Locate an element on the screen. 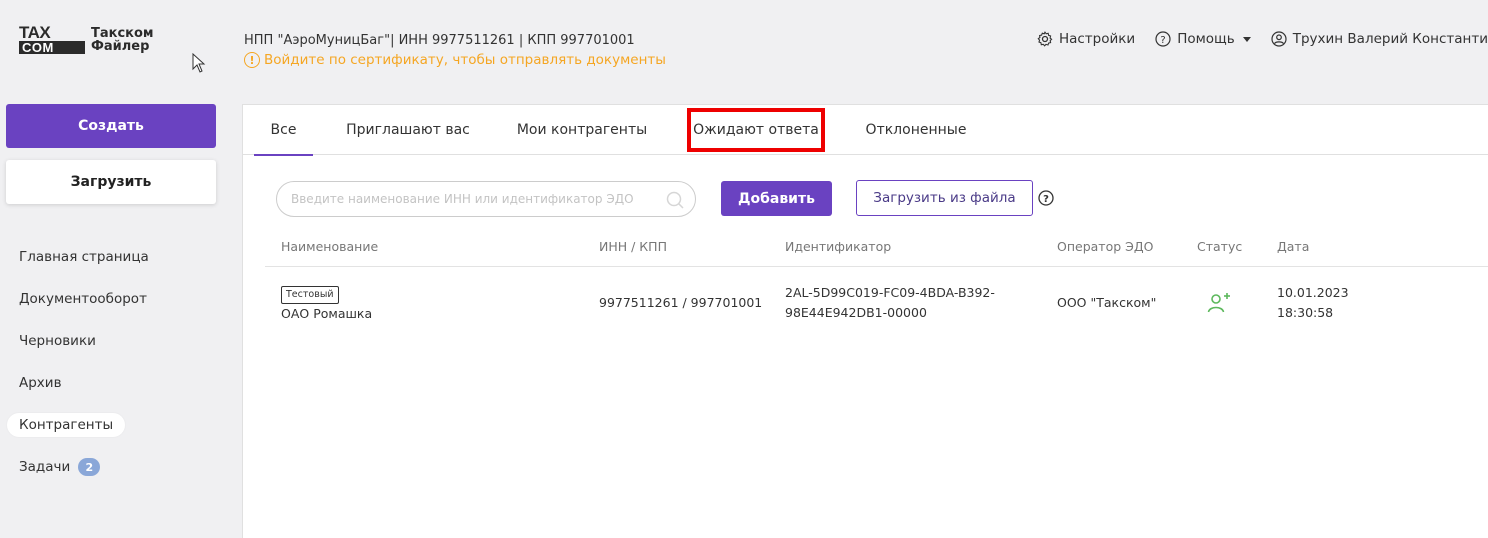 The width and height of the screenshot is (1488, 538). search-icon is located at coordinates (675, 200).